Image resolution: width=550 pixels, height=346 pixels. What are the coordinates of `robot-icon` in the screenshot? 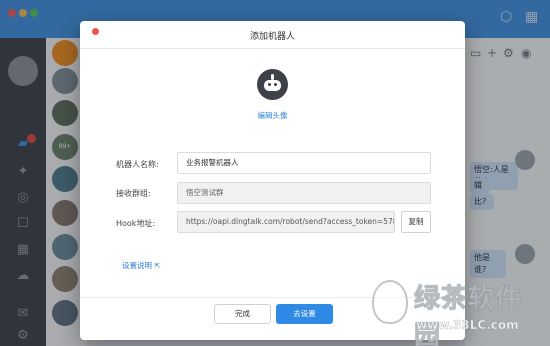 It's located at (272, 84).